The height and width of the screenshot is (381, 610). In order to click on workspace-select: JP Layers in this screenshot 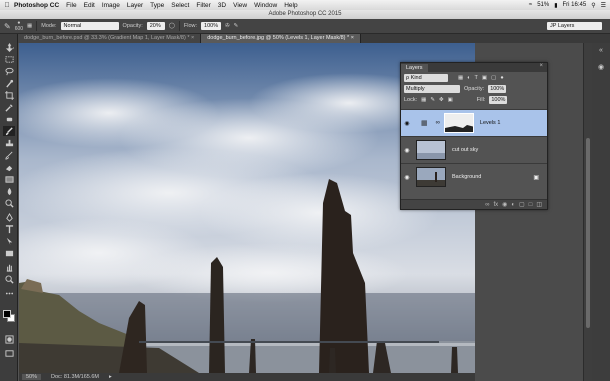, I will do `click(574, 26)`.